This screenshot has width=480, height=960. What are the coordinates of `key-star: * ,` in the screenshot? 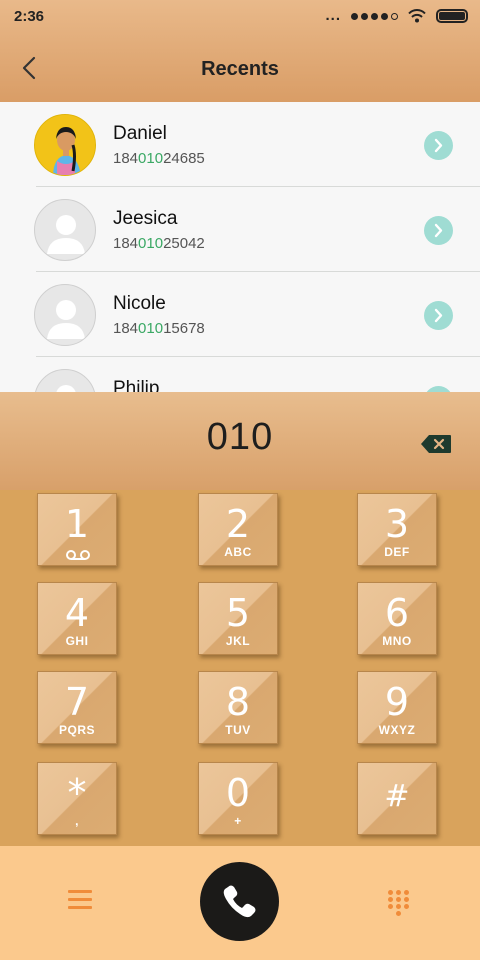 It's located at (77, 798).